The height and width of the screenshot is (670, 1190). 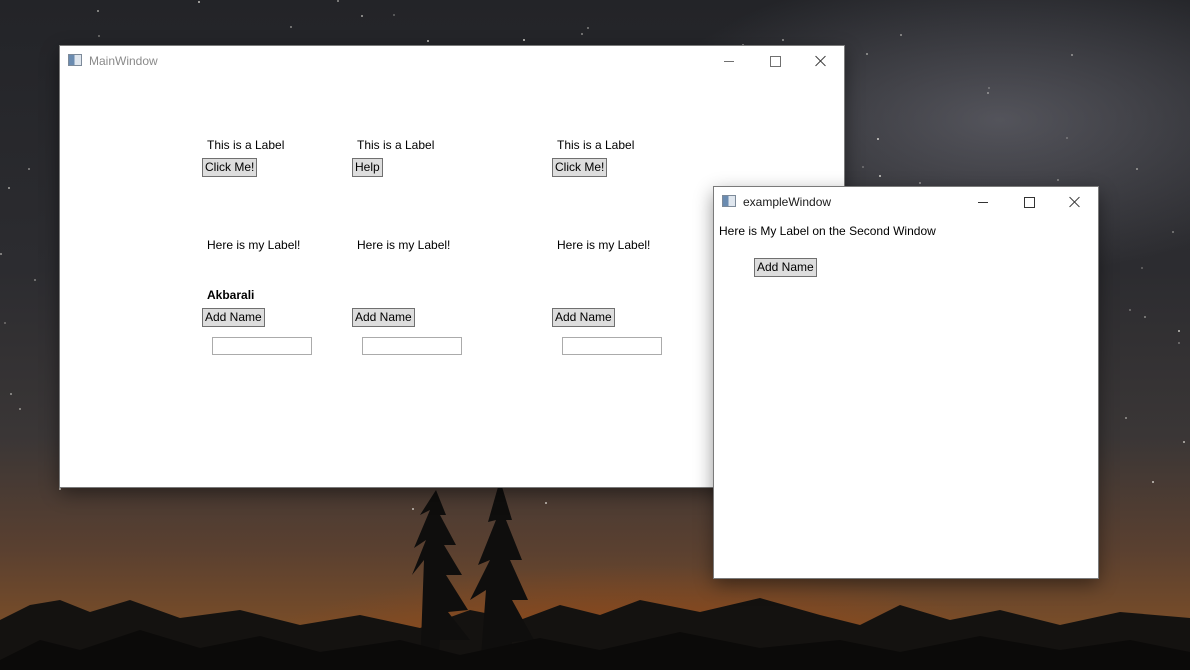 What do you see at coordinates (452, 61) in the screenshot?
I see `main-window-titlebar: MainWindow` at bounding box center [452, 61].